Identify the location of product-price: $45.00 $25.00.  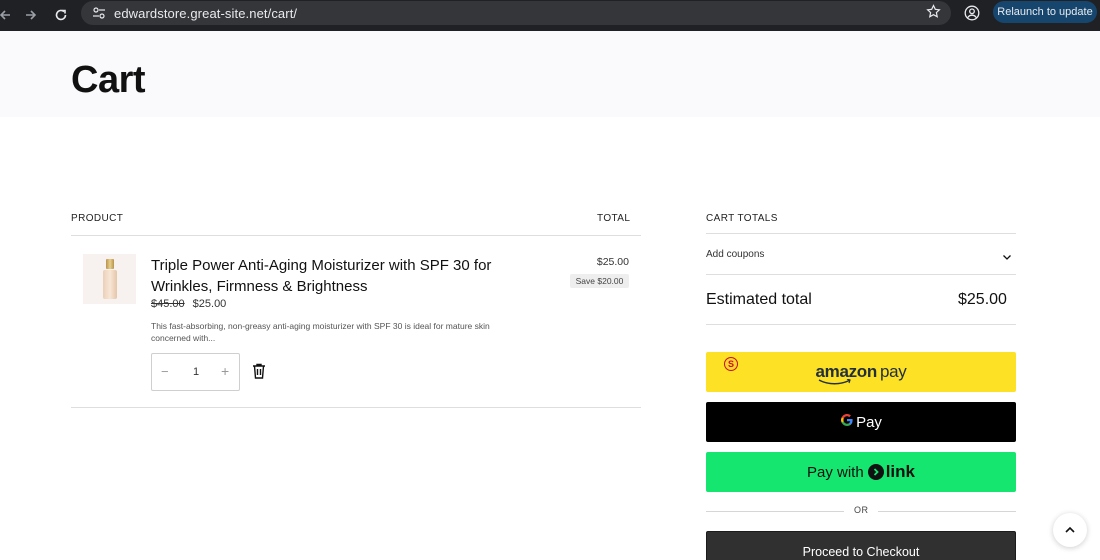
(188, 304).